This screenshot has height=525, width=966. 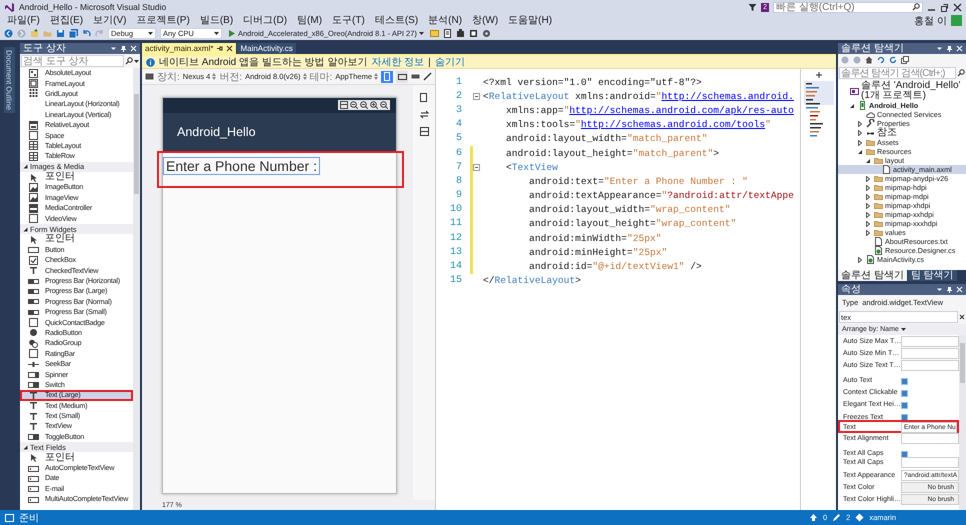 What do you see at coordinates (447, 33) in the screenshot?
I see `device-log-icon` at bounding box center [447, 33].